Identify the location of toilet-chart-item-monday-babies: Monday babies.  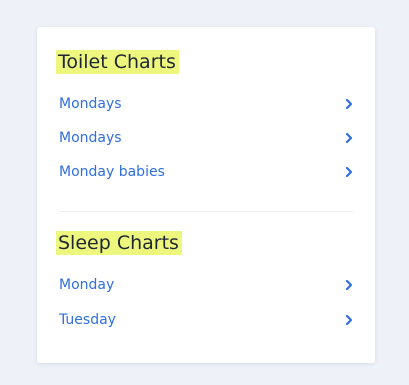
(207, 172).